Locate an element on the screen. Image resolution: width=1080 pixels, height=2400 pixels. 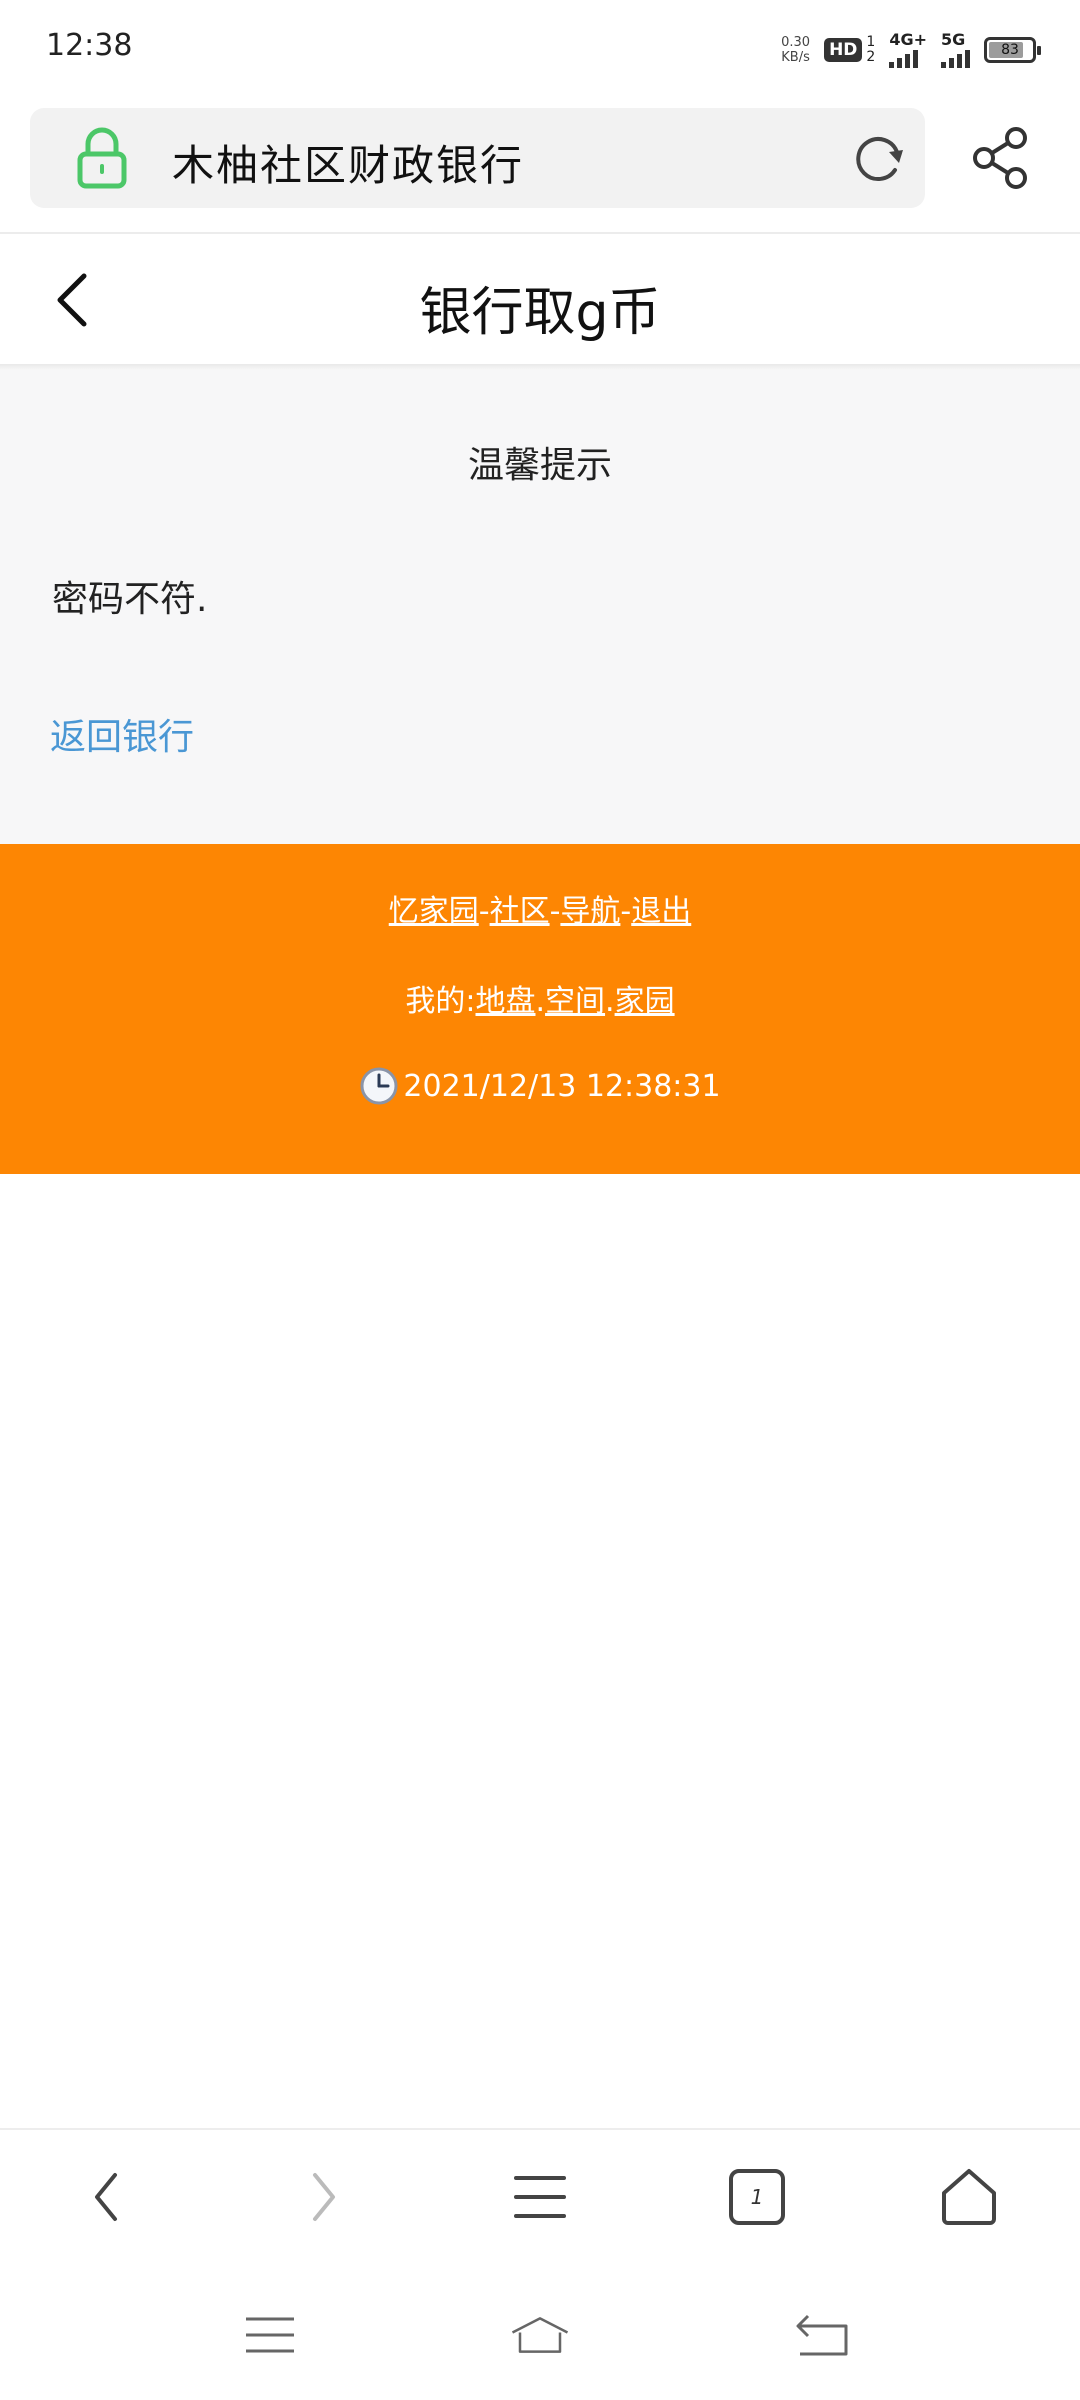
system-back-button is located at coordinates (822, 2335).